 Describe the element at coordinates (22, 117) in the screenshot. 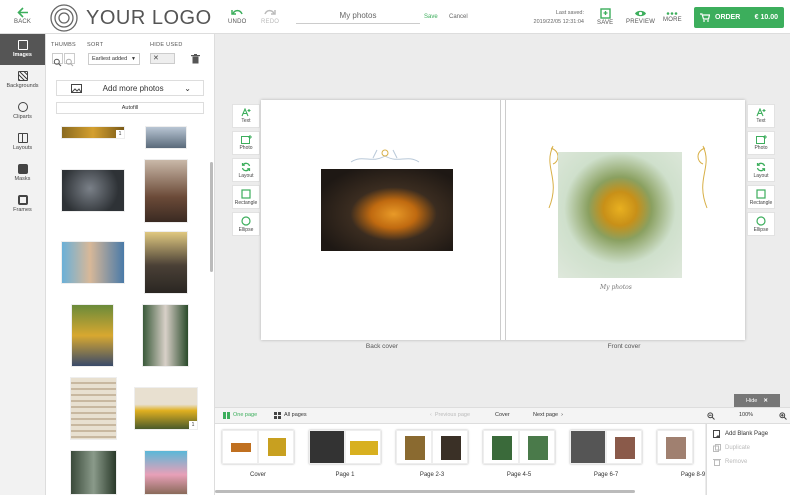

I see `nav-label: Cliparts` at that location.